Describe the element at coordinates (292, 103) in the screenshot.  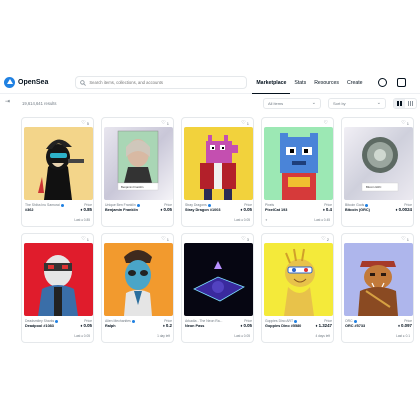
I see `status-select: All items ⌄` at that location.